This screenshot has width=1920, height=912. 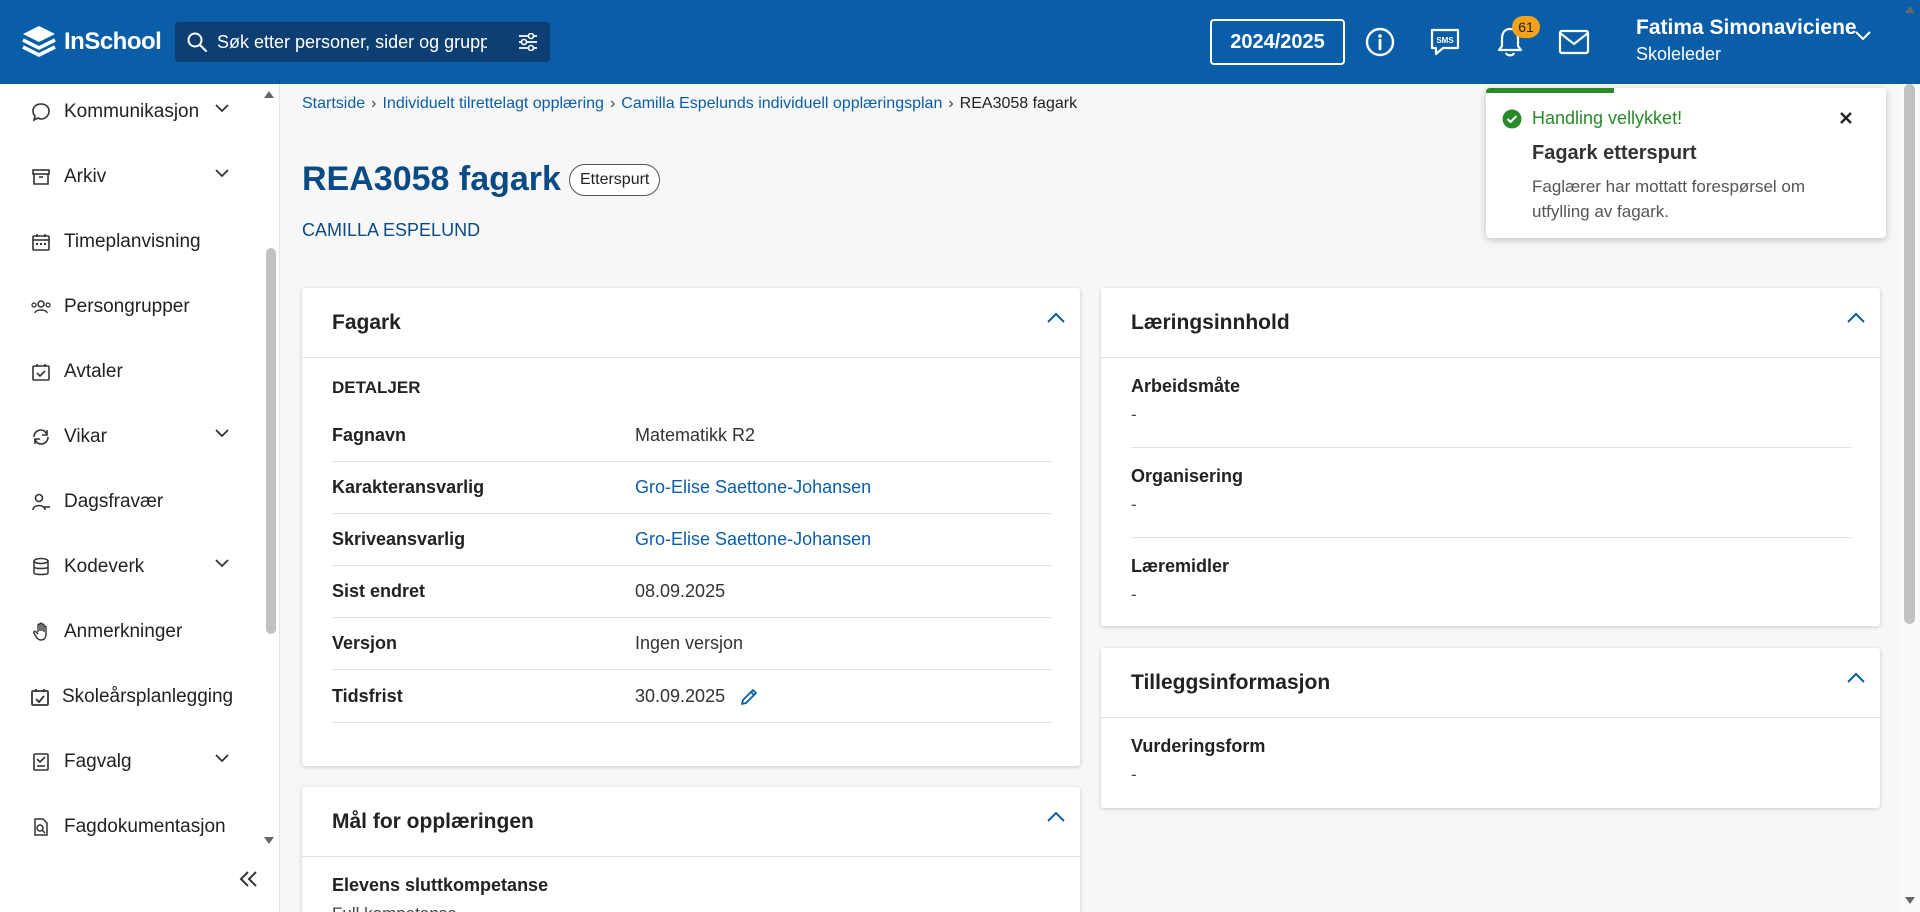 I want to click on info-value: Full kompetanse, so click(x=692, y=908).